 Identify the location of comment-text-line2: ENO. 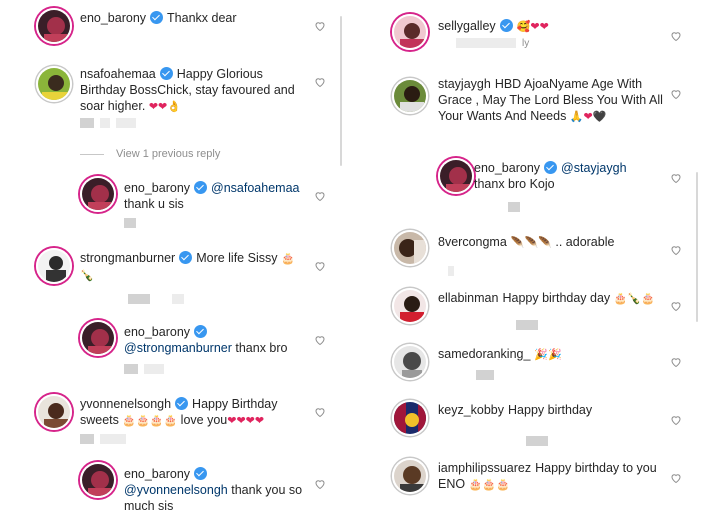
(452, 484).